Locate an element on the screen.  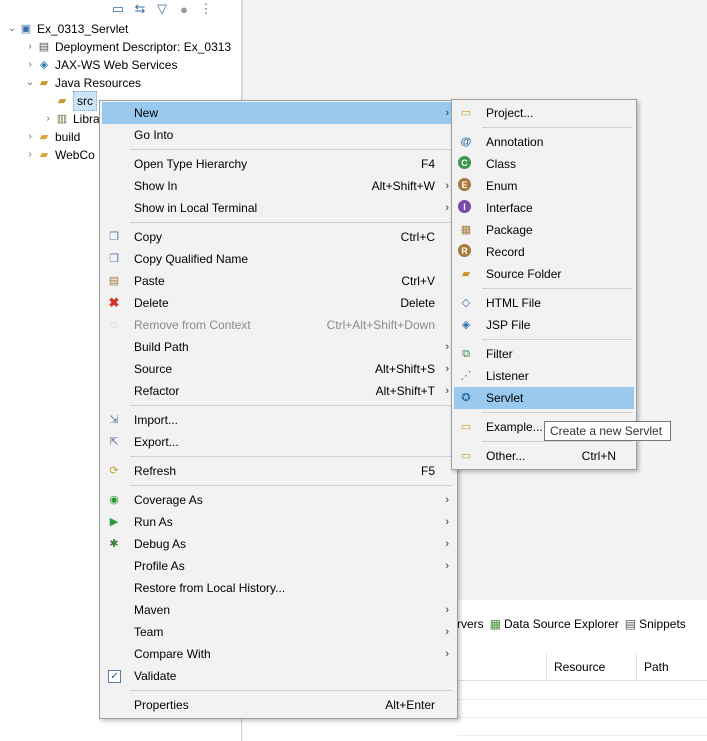
view-menu-icon: ⋮ is located at coordinates (206, 9).